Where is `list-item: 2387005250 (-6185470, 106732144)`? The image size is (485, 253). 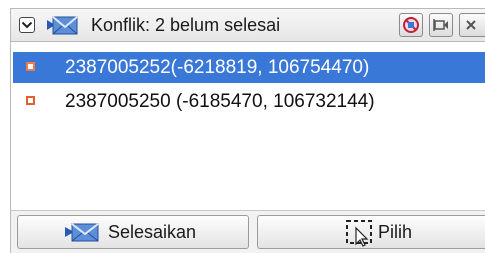
list-item: 2387005250 (-6185470, 106732144) is located at coordinates (249, 101).